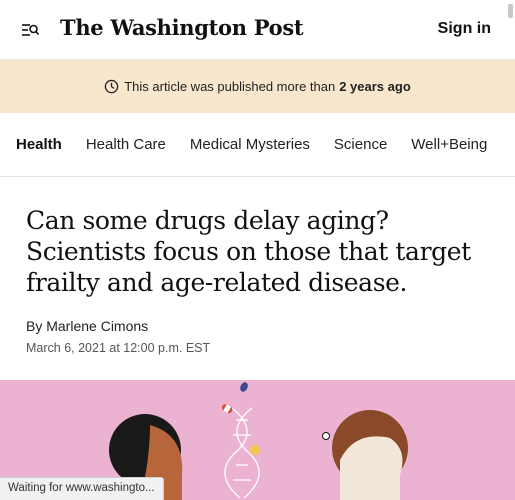 The height and width of the screenshot is (500, 515). Describe the element at coordinates (30, 30) in the screenshot. I see `menu-search-icon` at that location.